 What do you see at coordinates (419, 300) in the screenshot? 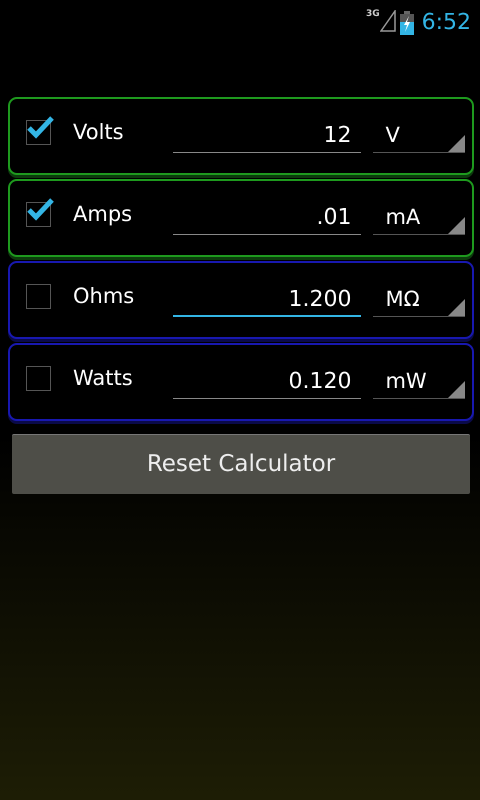
I see `unit-dropdown: MΩ` at bounding box center [419, 300].